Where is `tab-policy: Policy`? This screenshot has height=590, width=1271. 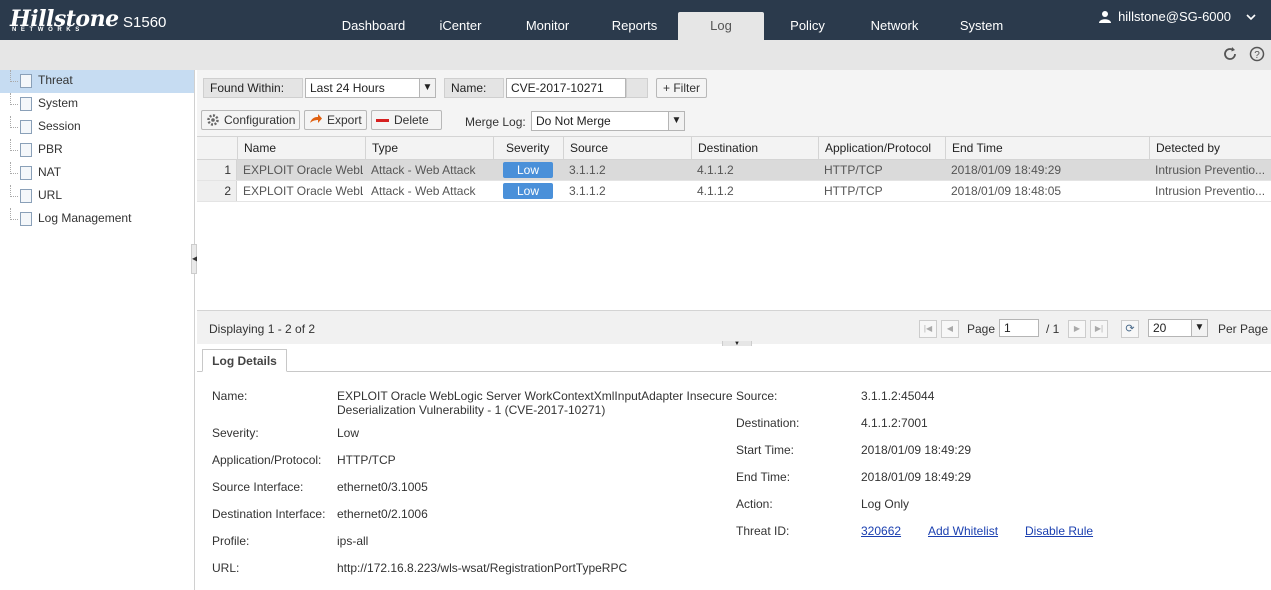
tab-policy: Policy is located at coordinates (807, 26).